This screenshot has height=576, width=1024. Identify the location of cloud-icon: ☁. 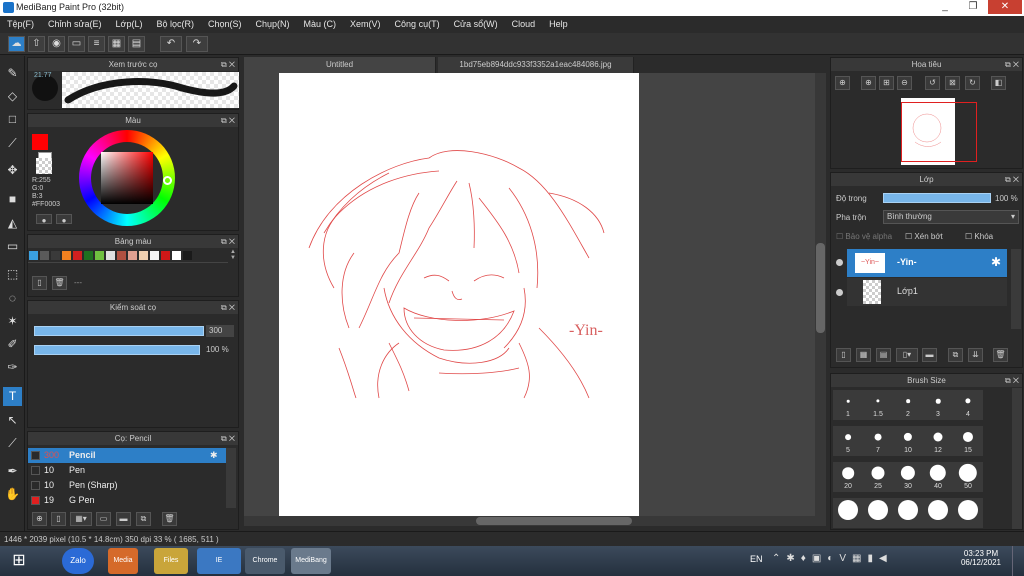
(16, 44).